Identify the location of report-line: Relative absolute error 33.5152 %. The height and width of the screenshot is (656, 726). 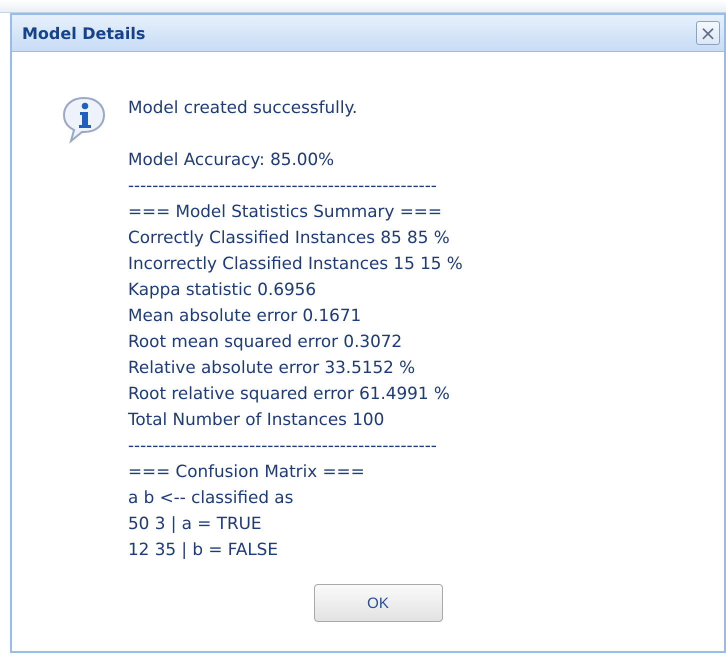
(272, 367).